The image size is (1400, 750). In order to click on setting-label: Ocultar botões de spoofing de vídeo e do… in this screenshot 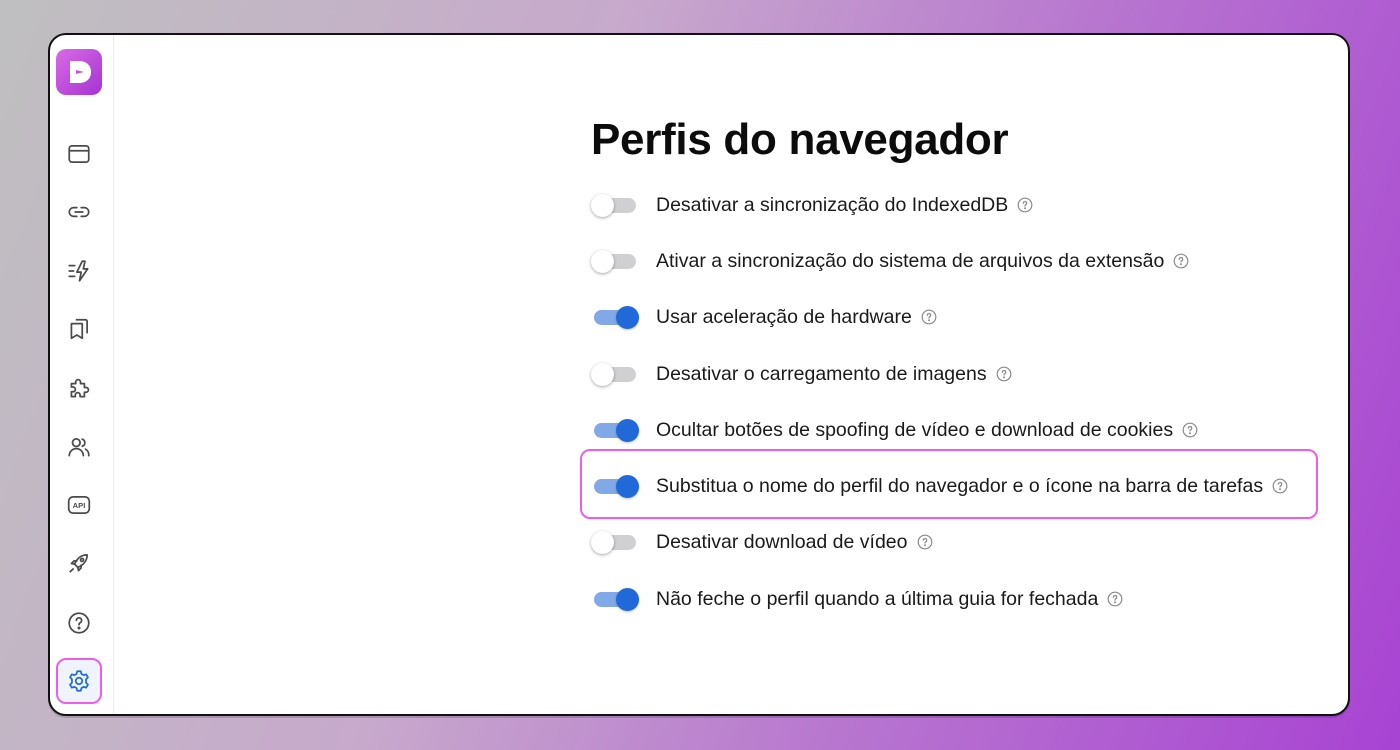, I will do `click(915, 429)`.